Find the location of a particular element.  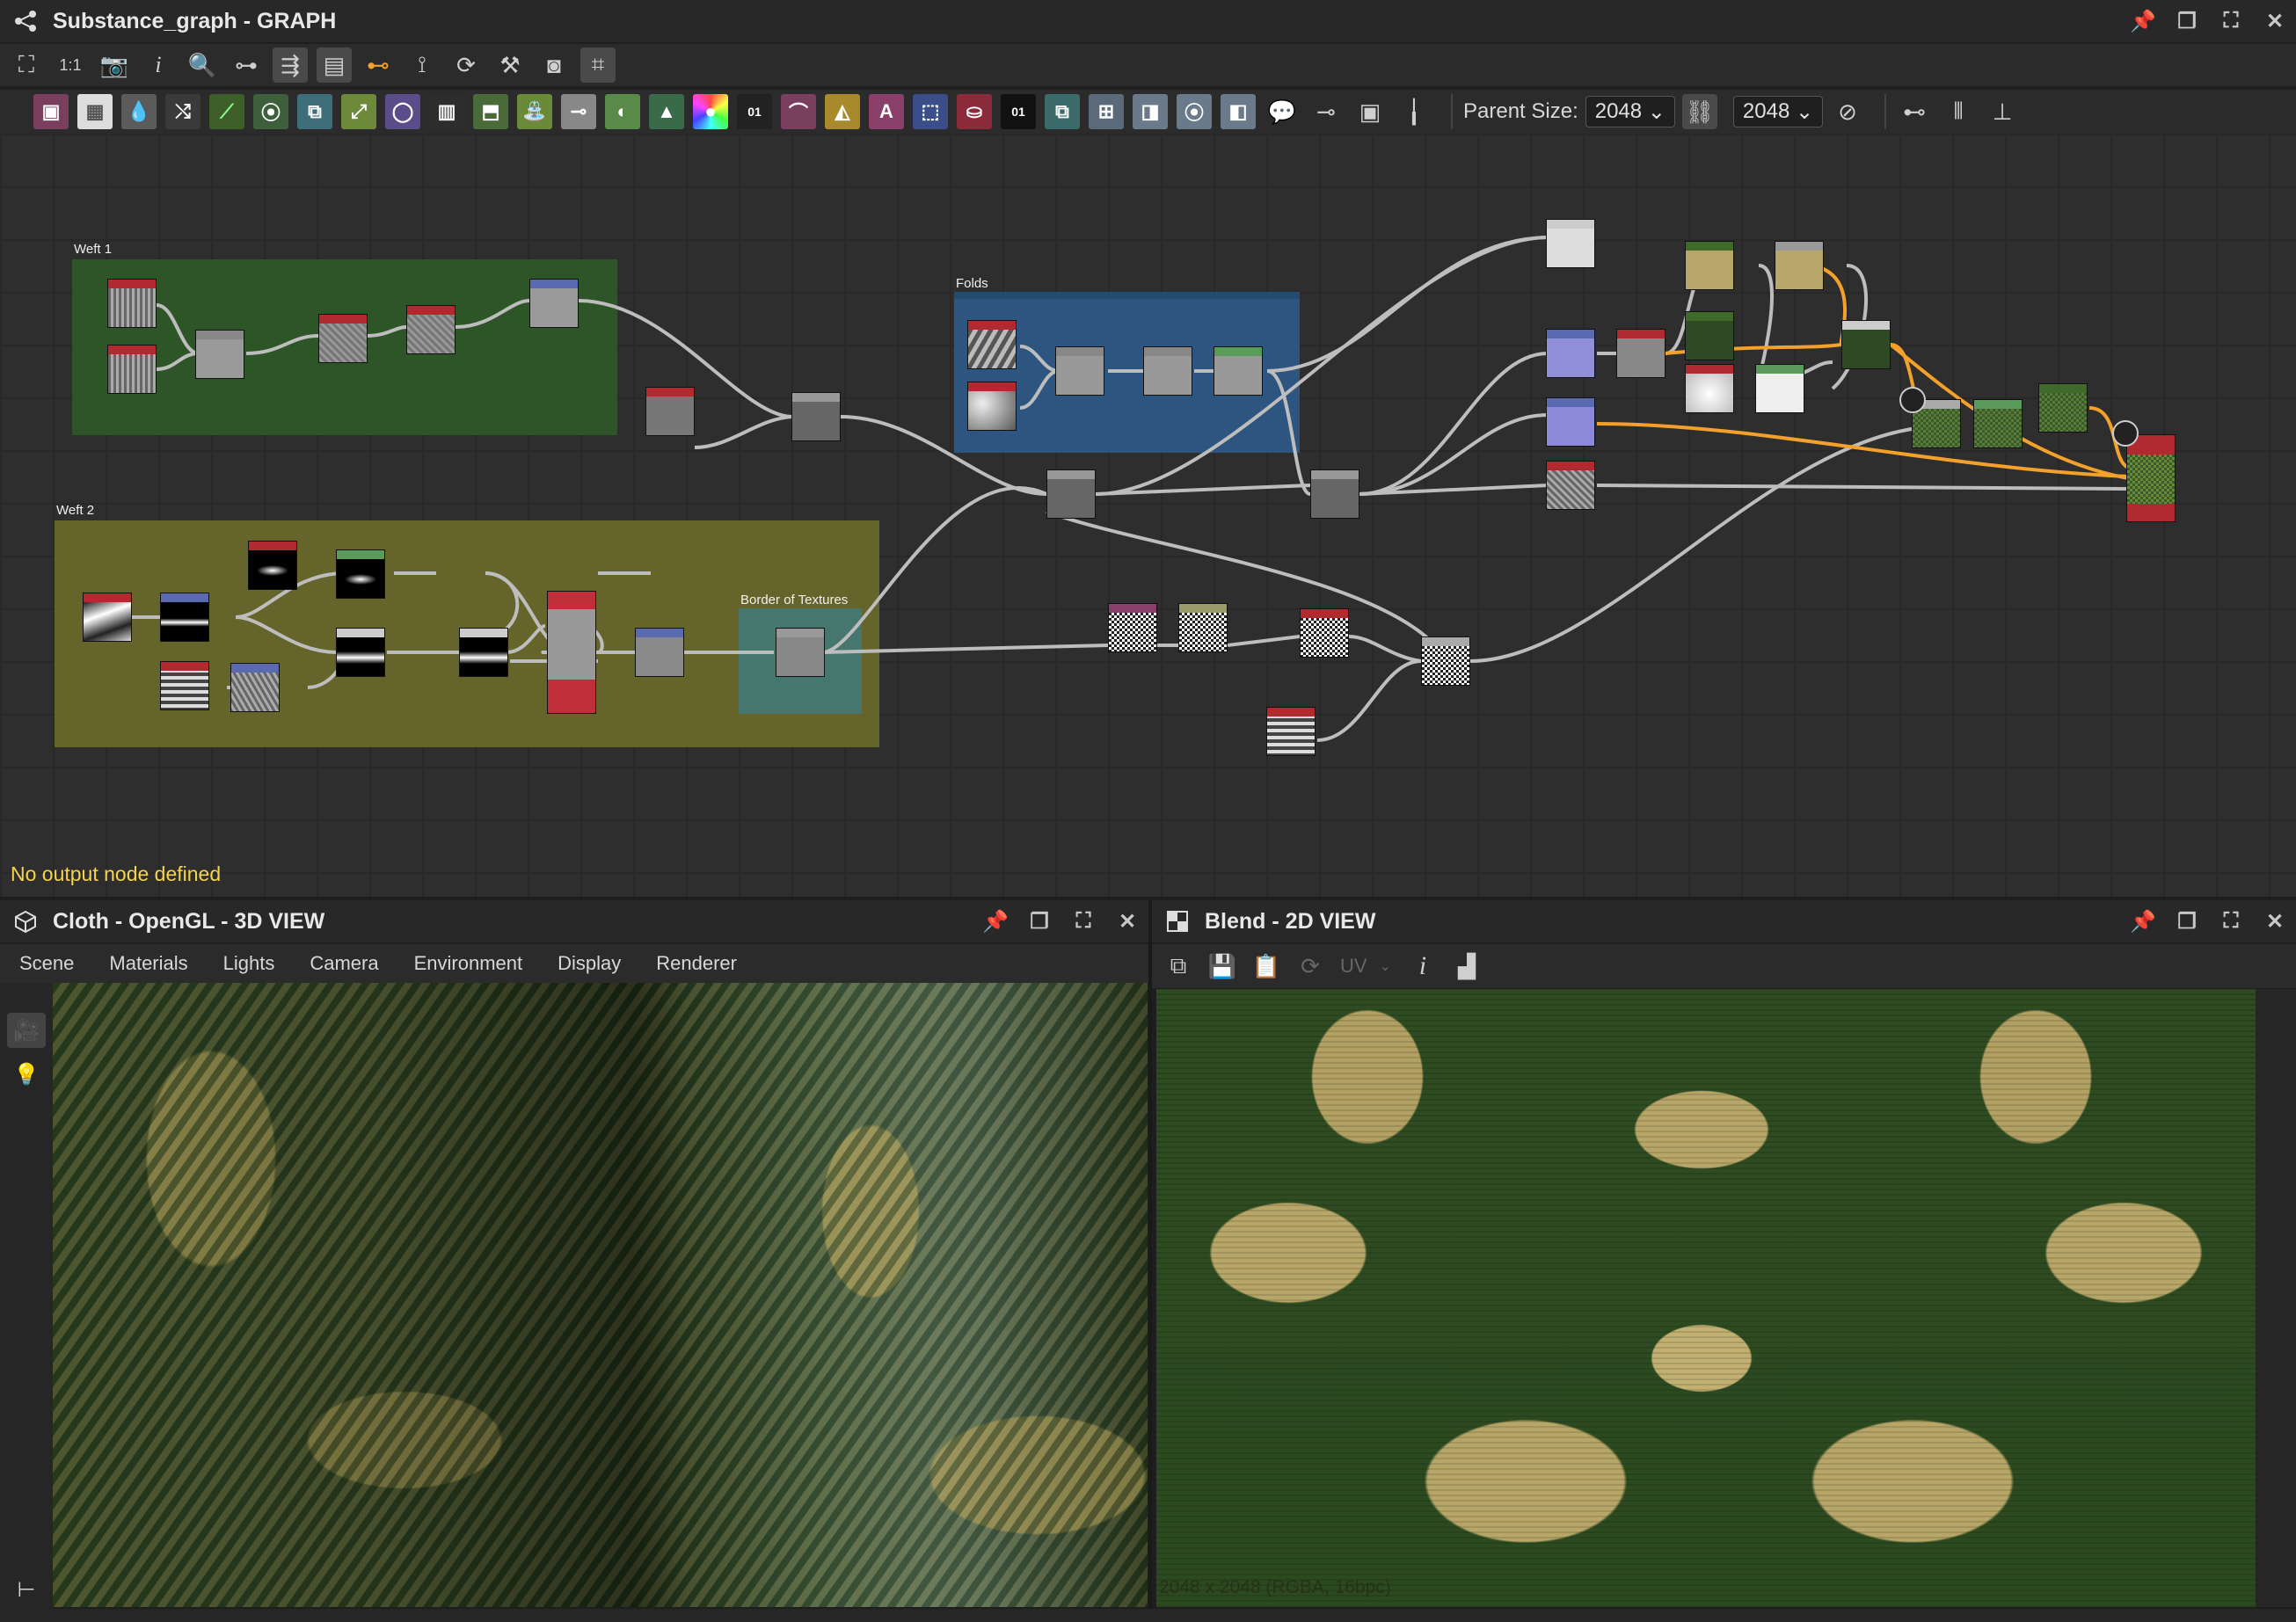

node-dark-green-b is located at coordinates (1866, 344).